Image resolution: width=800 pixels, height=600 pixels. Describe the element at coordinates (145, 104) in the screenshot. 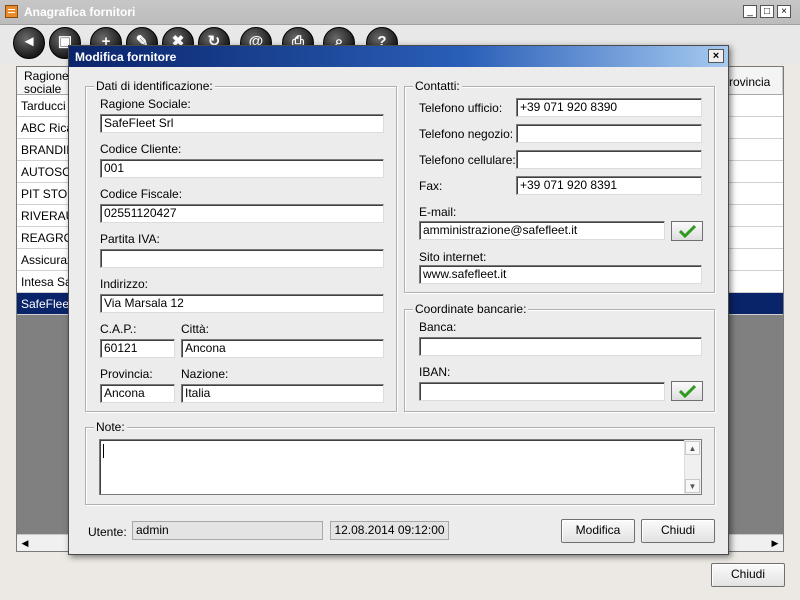

I see `ragione-sociale-label: Ragione Sociale:` at that location.